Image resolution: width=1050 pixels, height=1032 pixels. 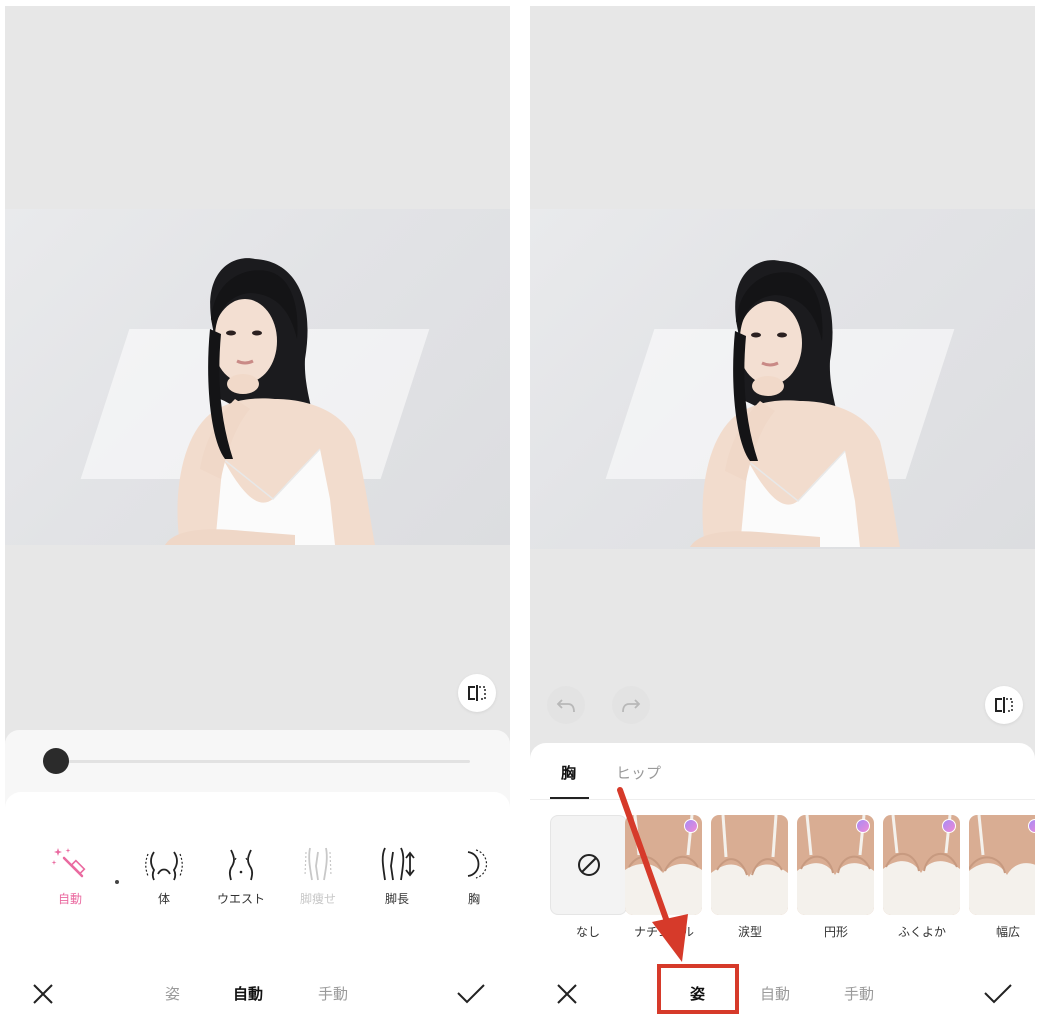 What do you see at coordinates (117, 882) in the screenshot?
I see `tool-separator` at bounding box center [117, 882].